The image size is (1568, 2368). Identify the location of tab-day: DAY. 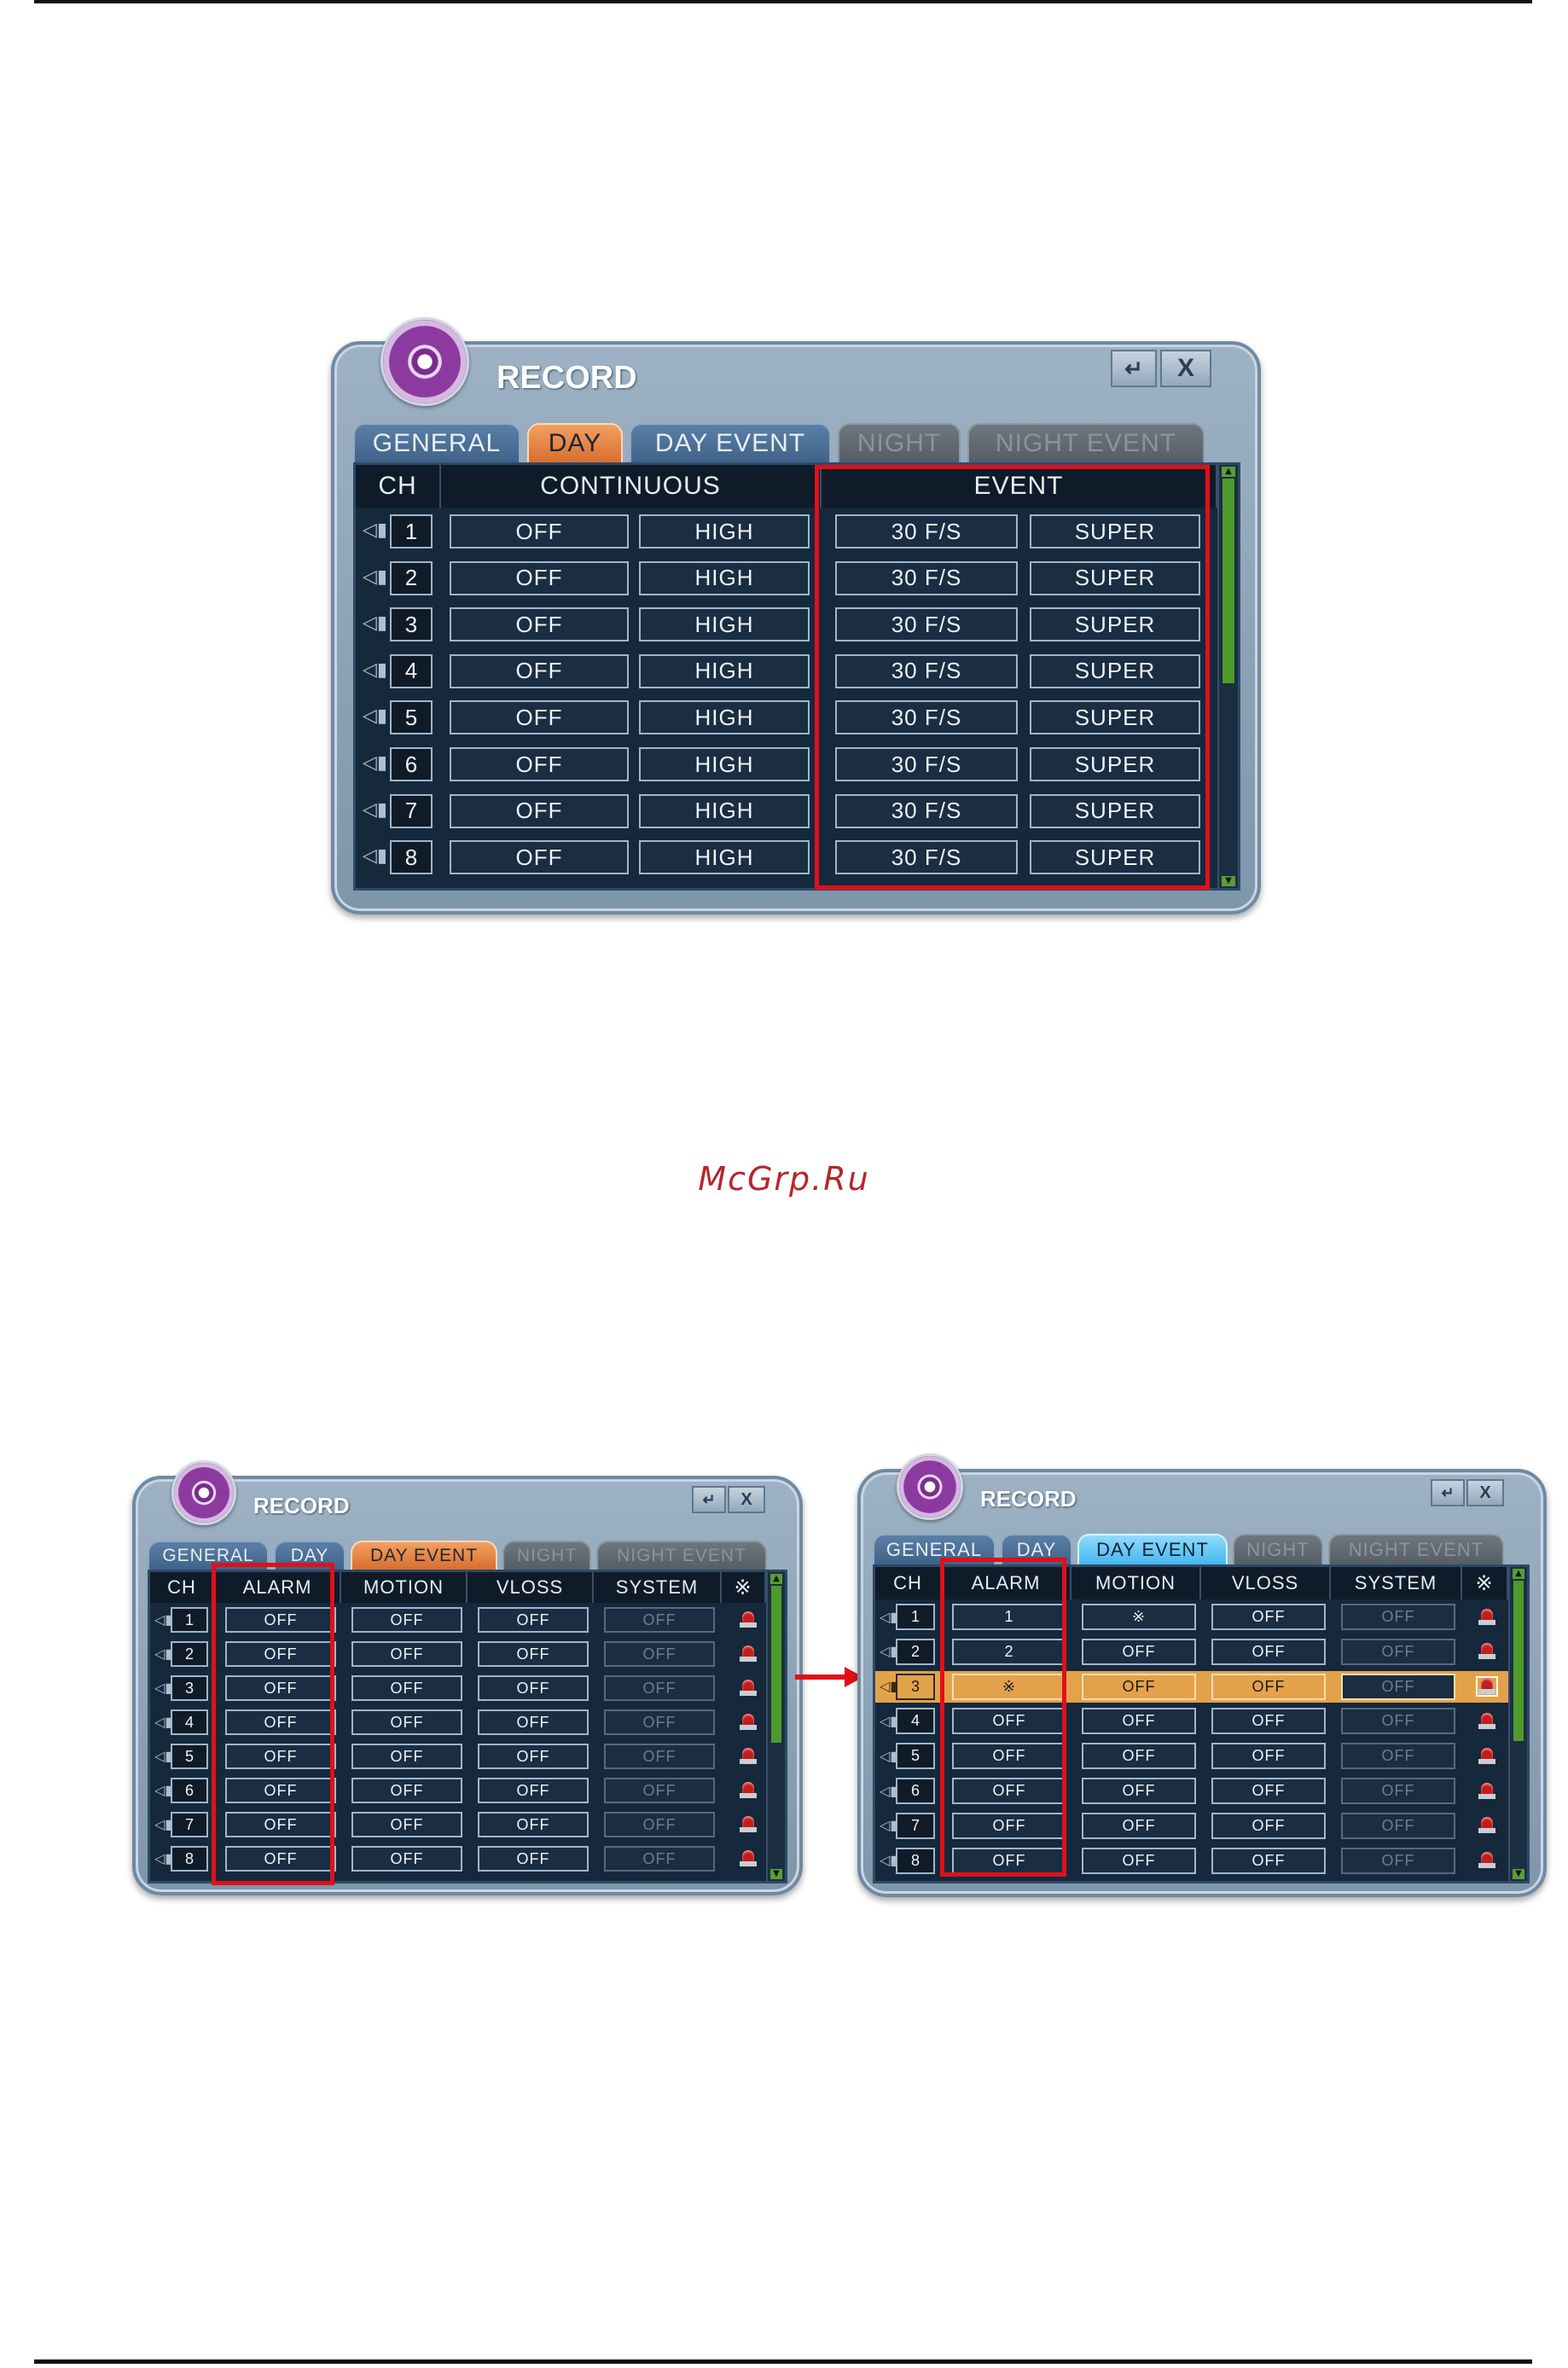
(575, 442).